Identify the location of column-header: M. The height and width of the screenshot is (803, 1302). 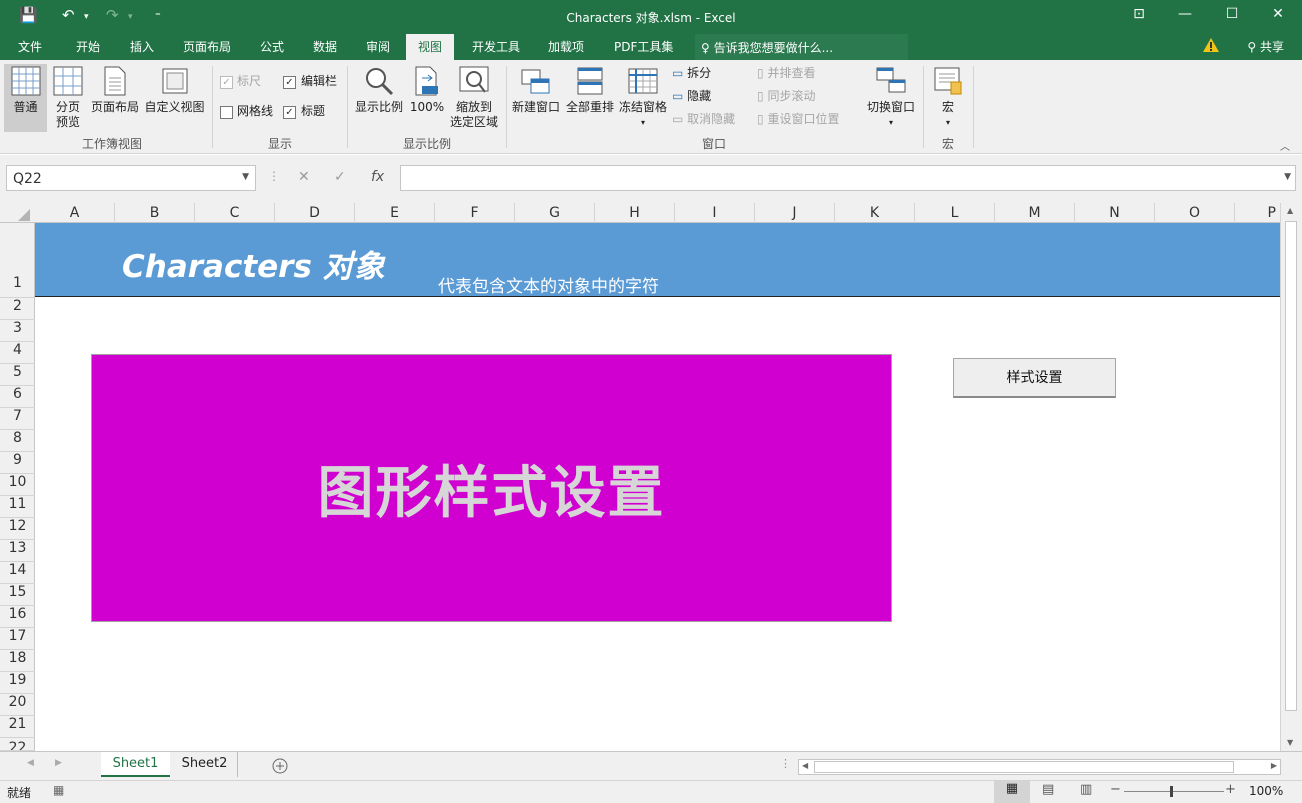
(1035, 213).